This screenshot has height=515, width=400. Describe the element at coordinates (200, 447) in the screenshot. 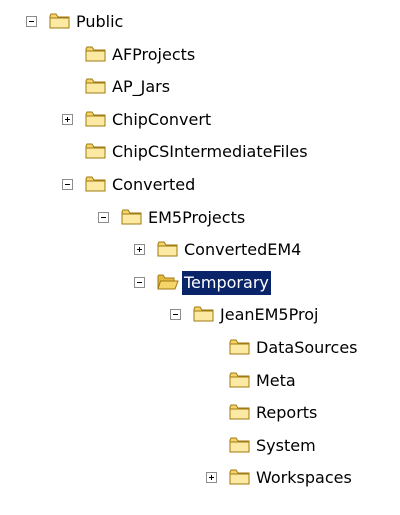

I see `tree-node-system: System` at that location.